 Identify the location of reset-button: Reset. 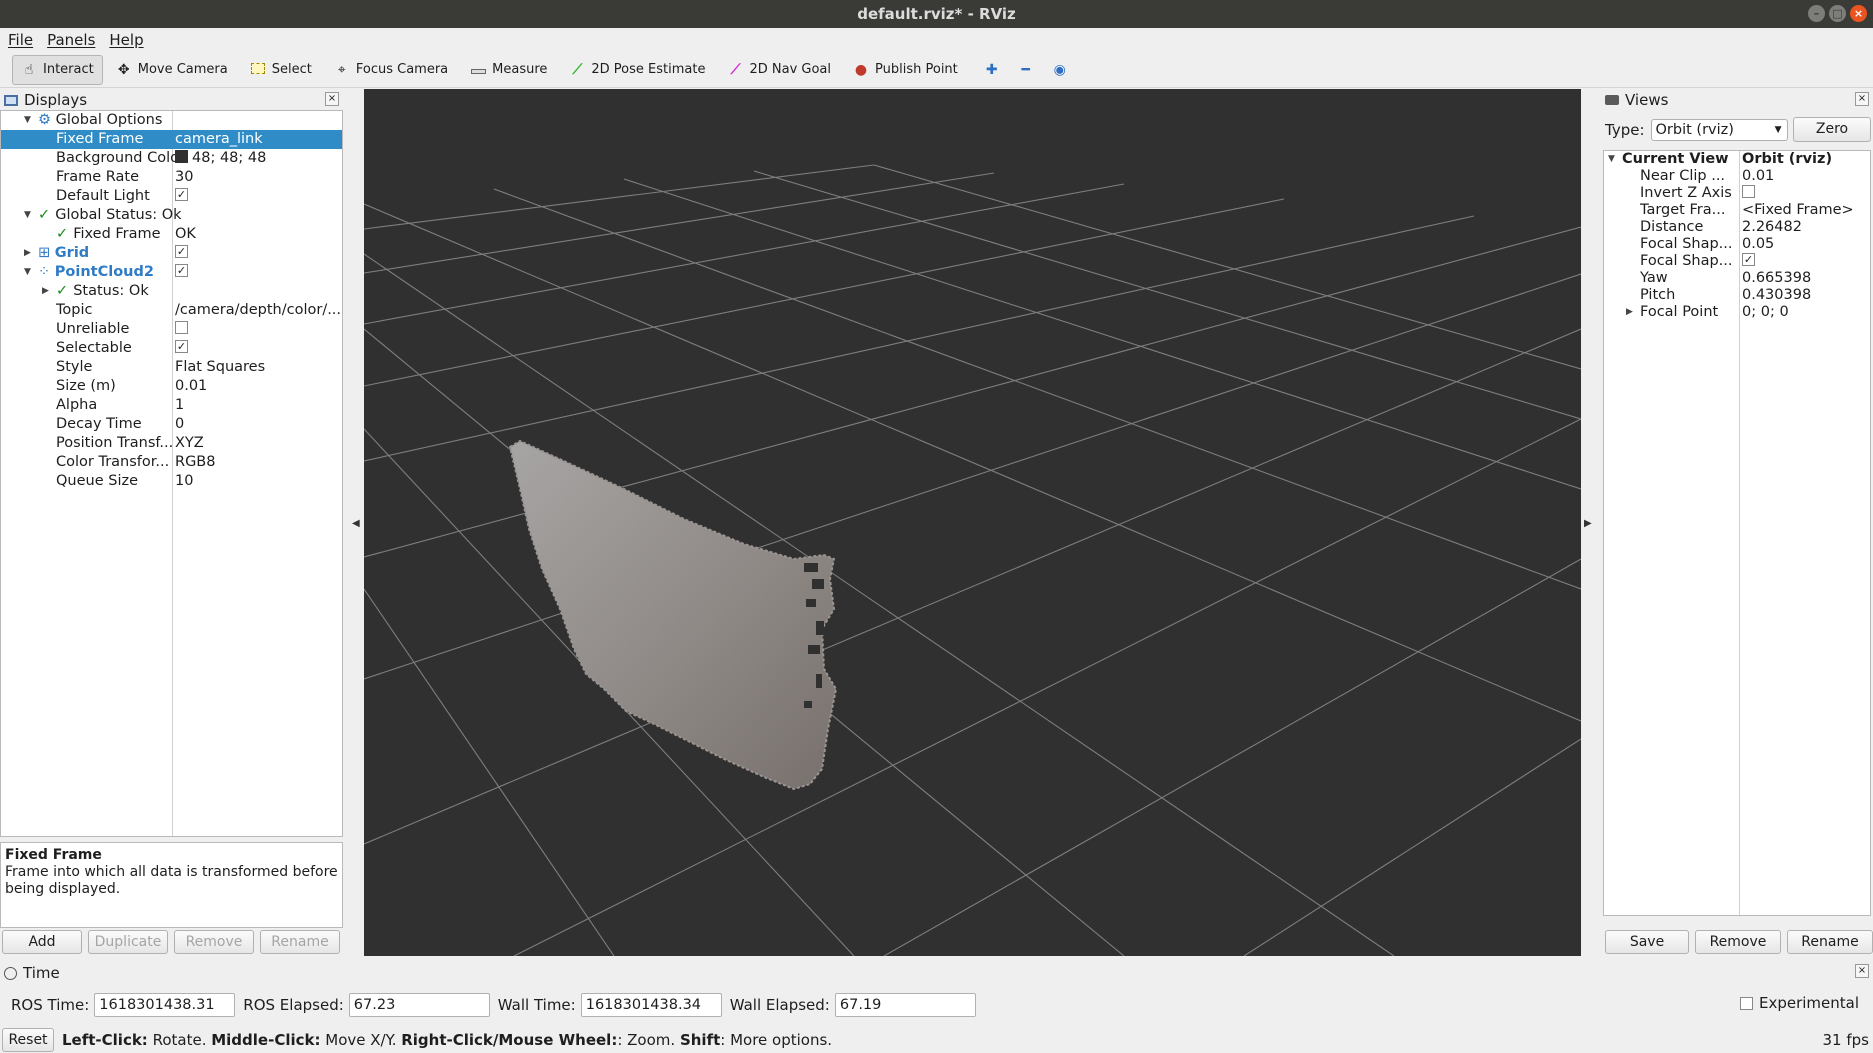
(28, 1040).